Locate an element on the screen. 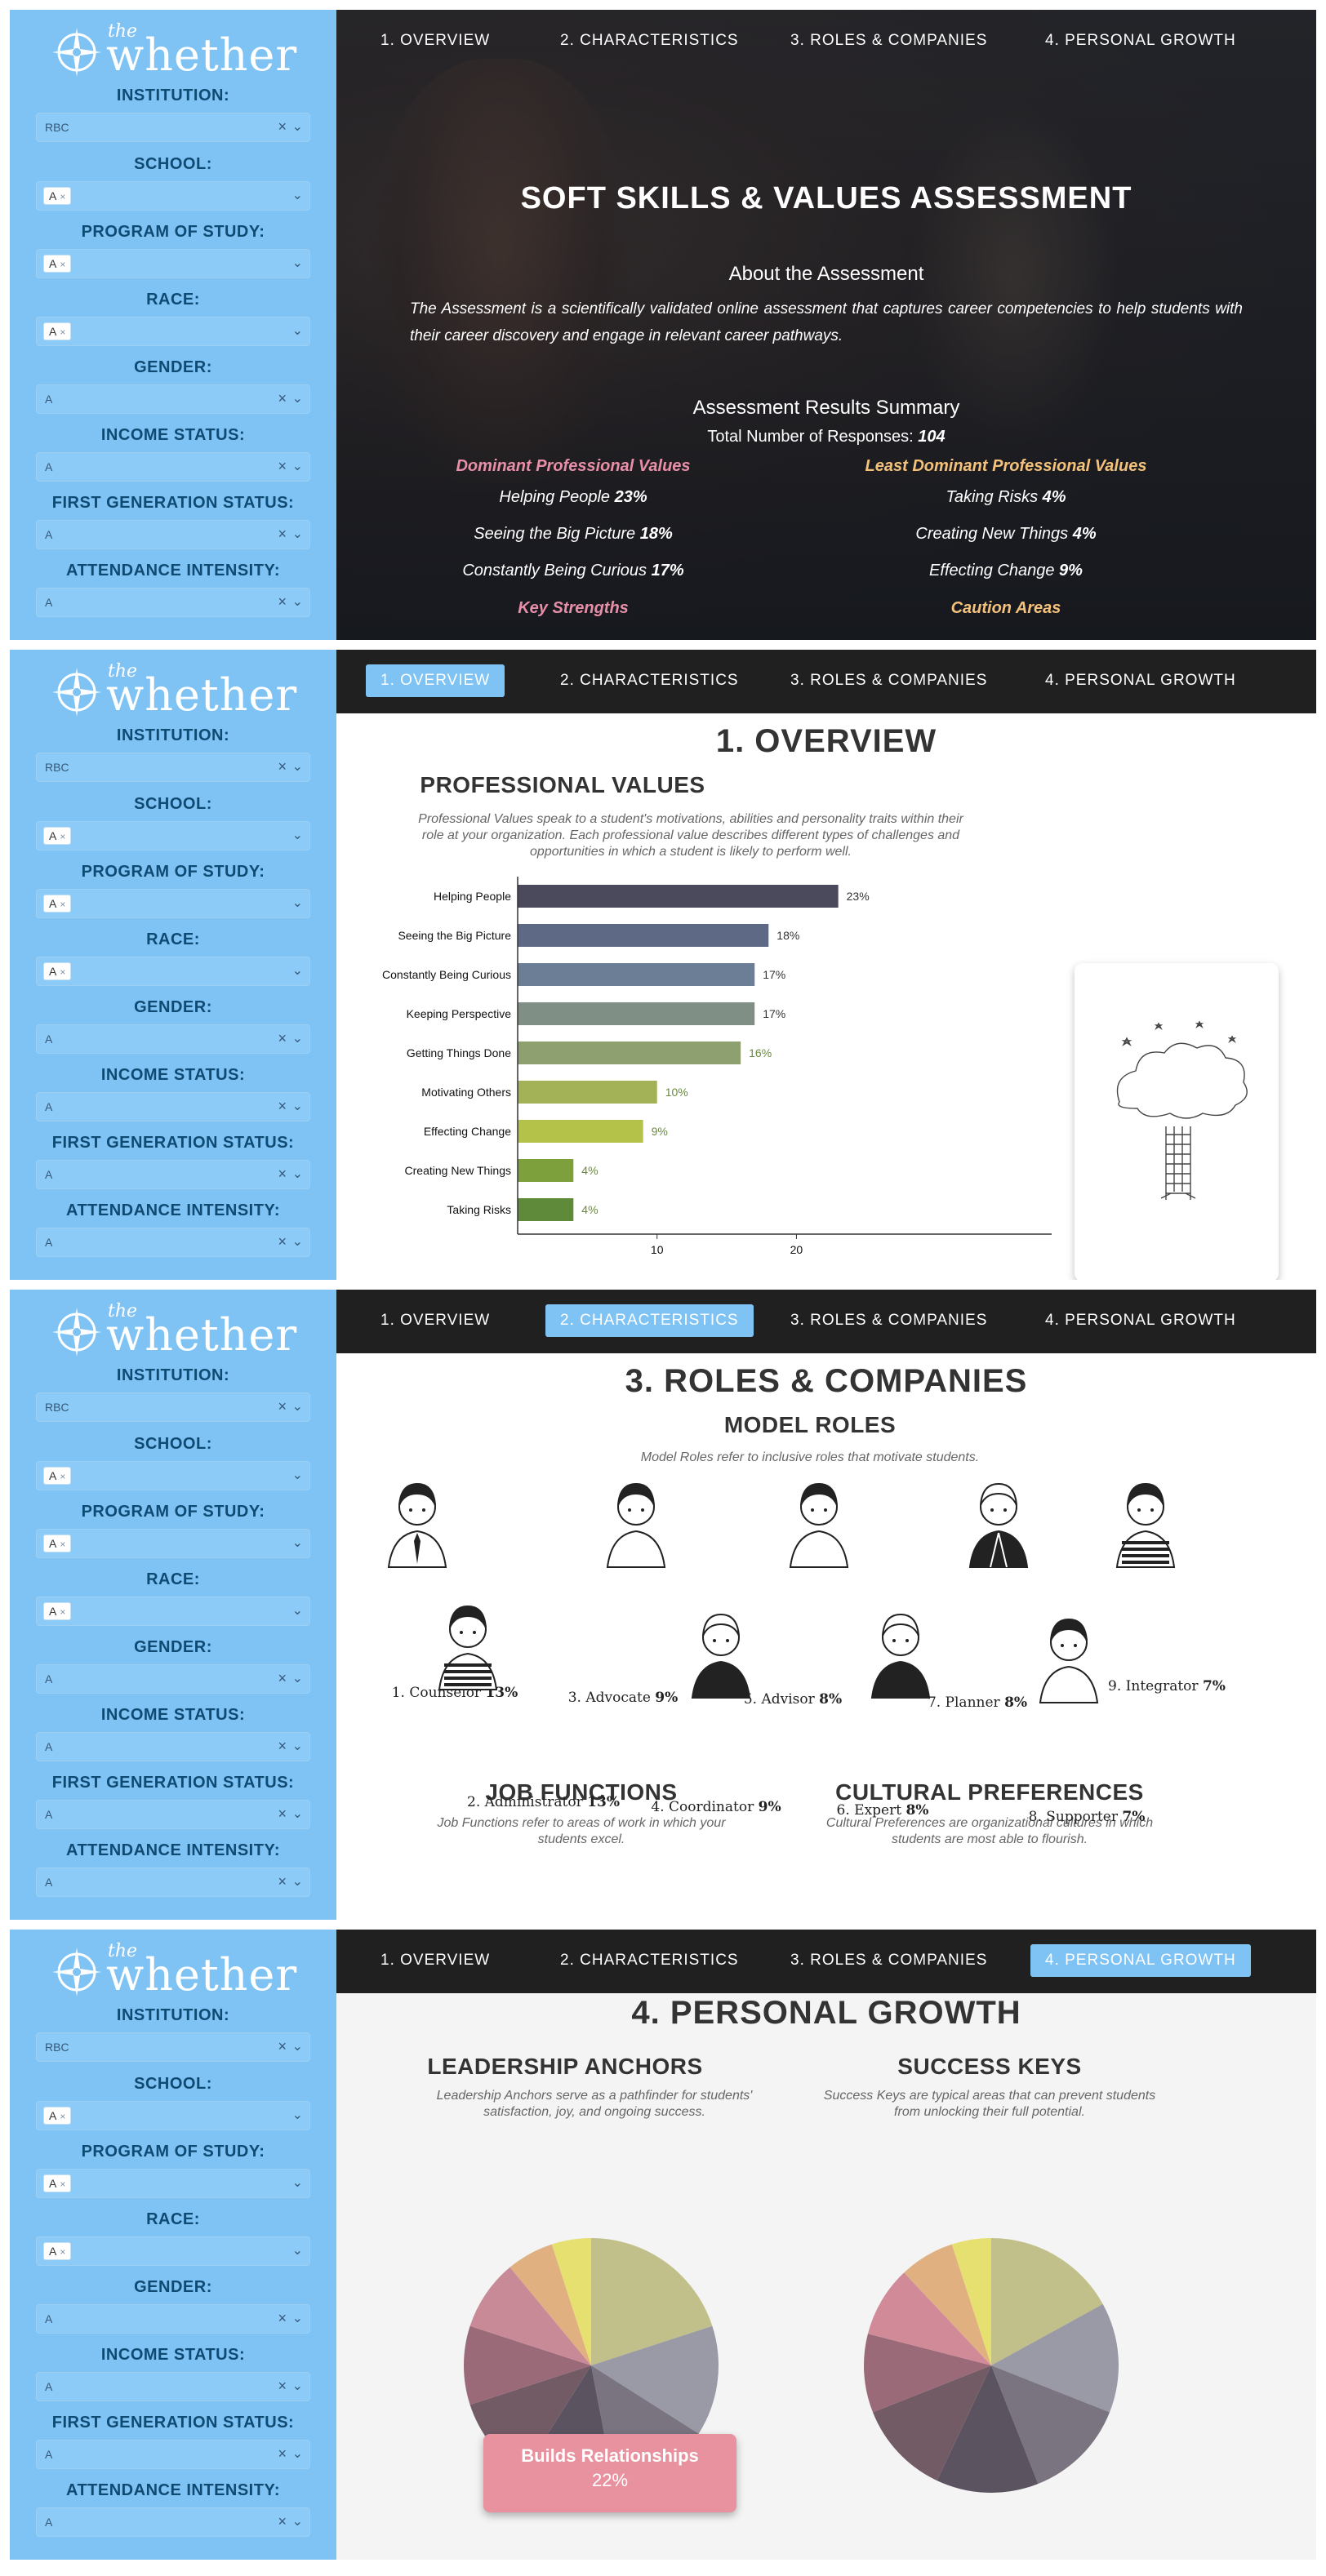  filter-select: RBC × ⌄ is located at coordinates (173, 127).